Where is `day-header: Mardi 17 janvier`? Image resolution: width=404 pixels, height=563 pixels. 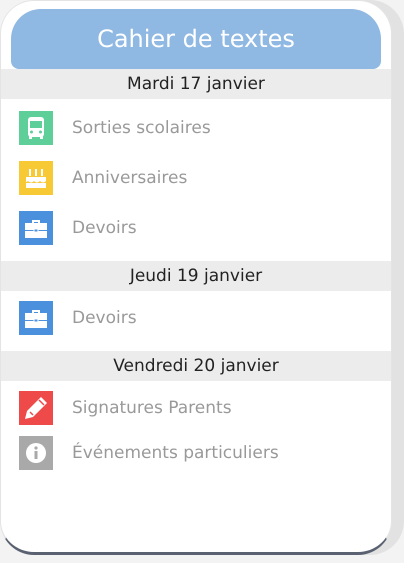 day-header: Mardi 17 janvier is located at coordinates (196, 84).